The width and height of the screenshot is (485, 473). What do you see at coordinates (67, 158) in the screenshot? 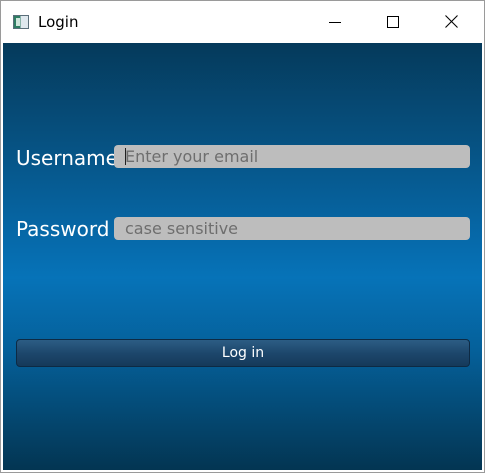
I see `username-label: Username` at bounding box center [67, 158].